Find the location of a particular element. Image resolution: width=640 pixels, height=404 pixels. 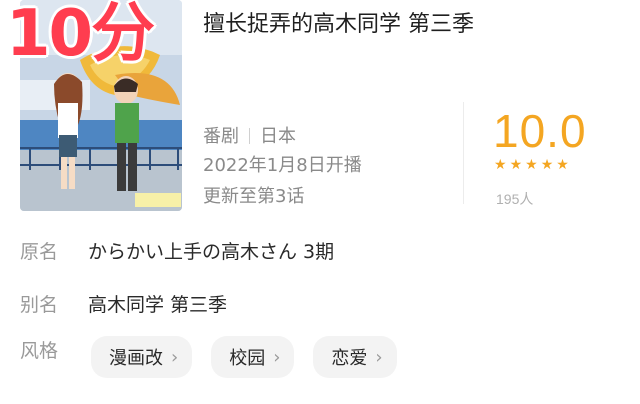

tag-label: 漫画改 is located at coordinates (136, 358).